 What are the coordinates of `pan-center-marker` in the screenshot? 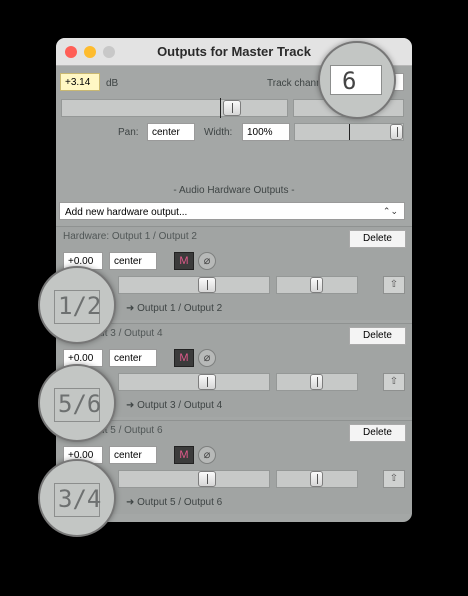 It's located at (349, 132).